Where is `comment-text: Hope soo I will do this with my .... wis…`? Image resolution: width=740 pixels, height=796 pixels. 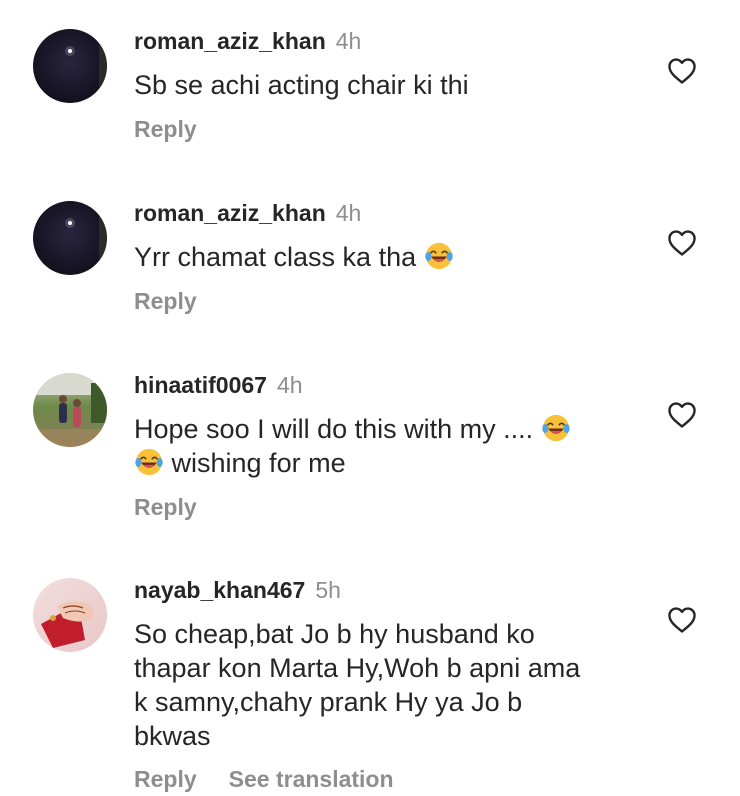
comment-text: Hope soo I will do this with my .... wis… is located at coordinates (374, 446).